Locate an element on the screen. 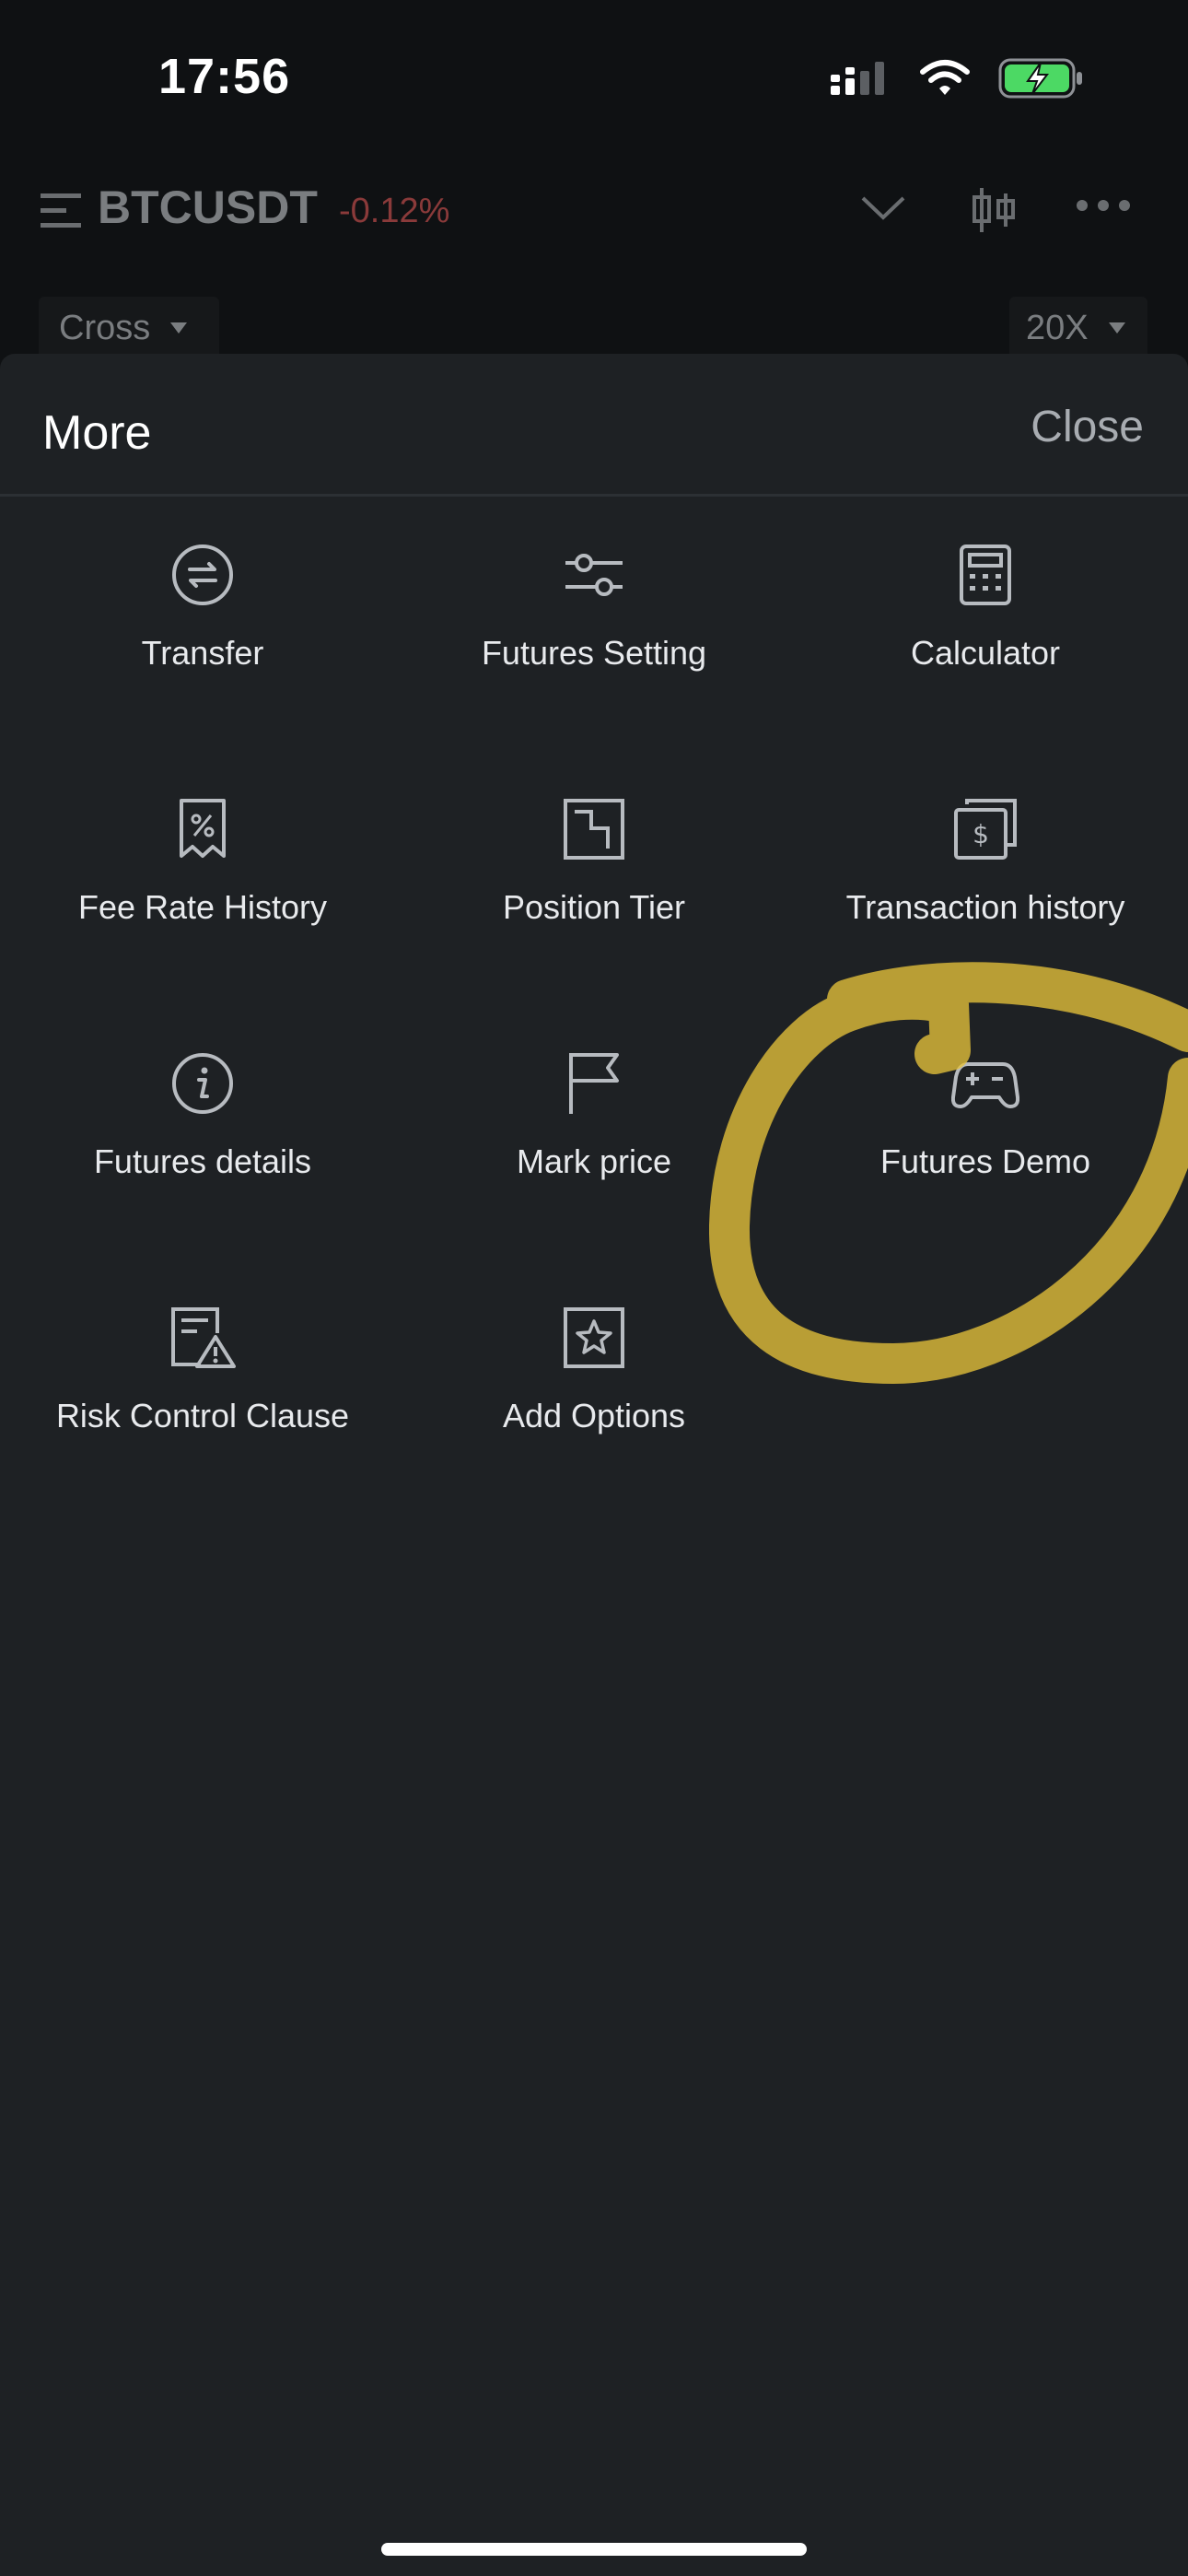 This screenshot has height=2576, width=1188. option-transfer: Transfer is located at coordinates (203, 618).